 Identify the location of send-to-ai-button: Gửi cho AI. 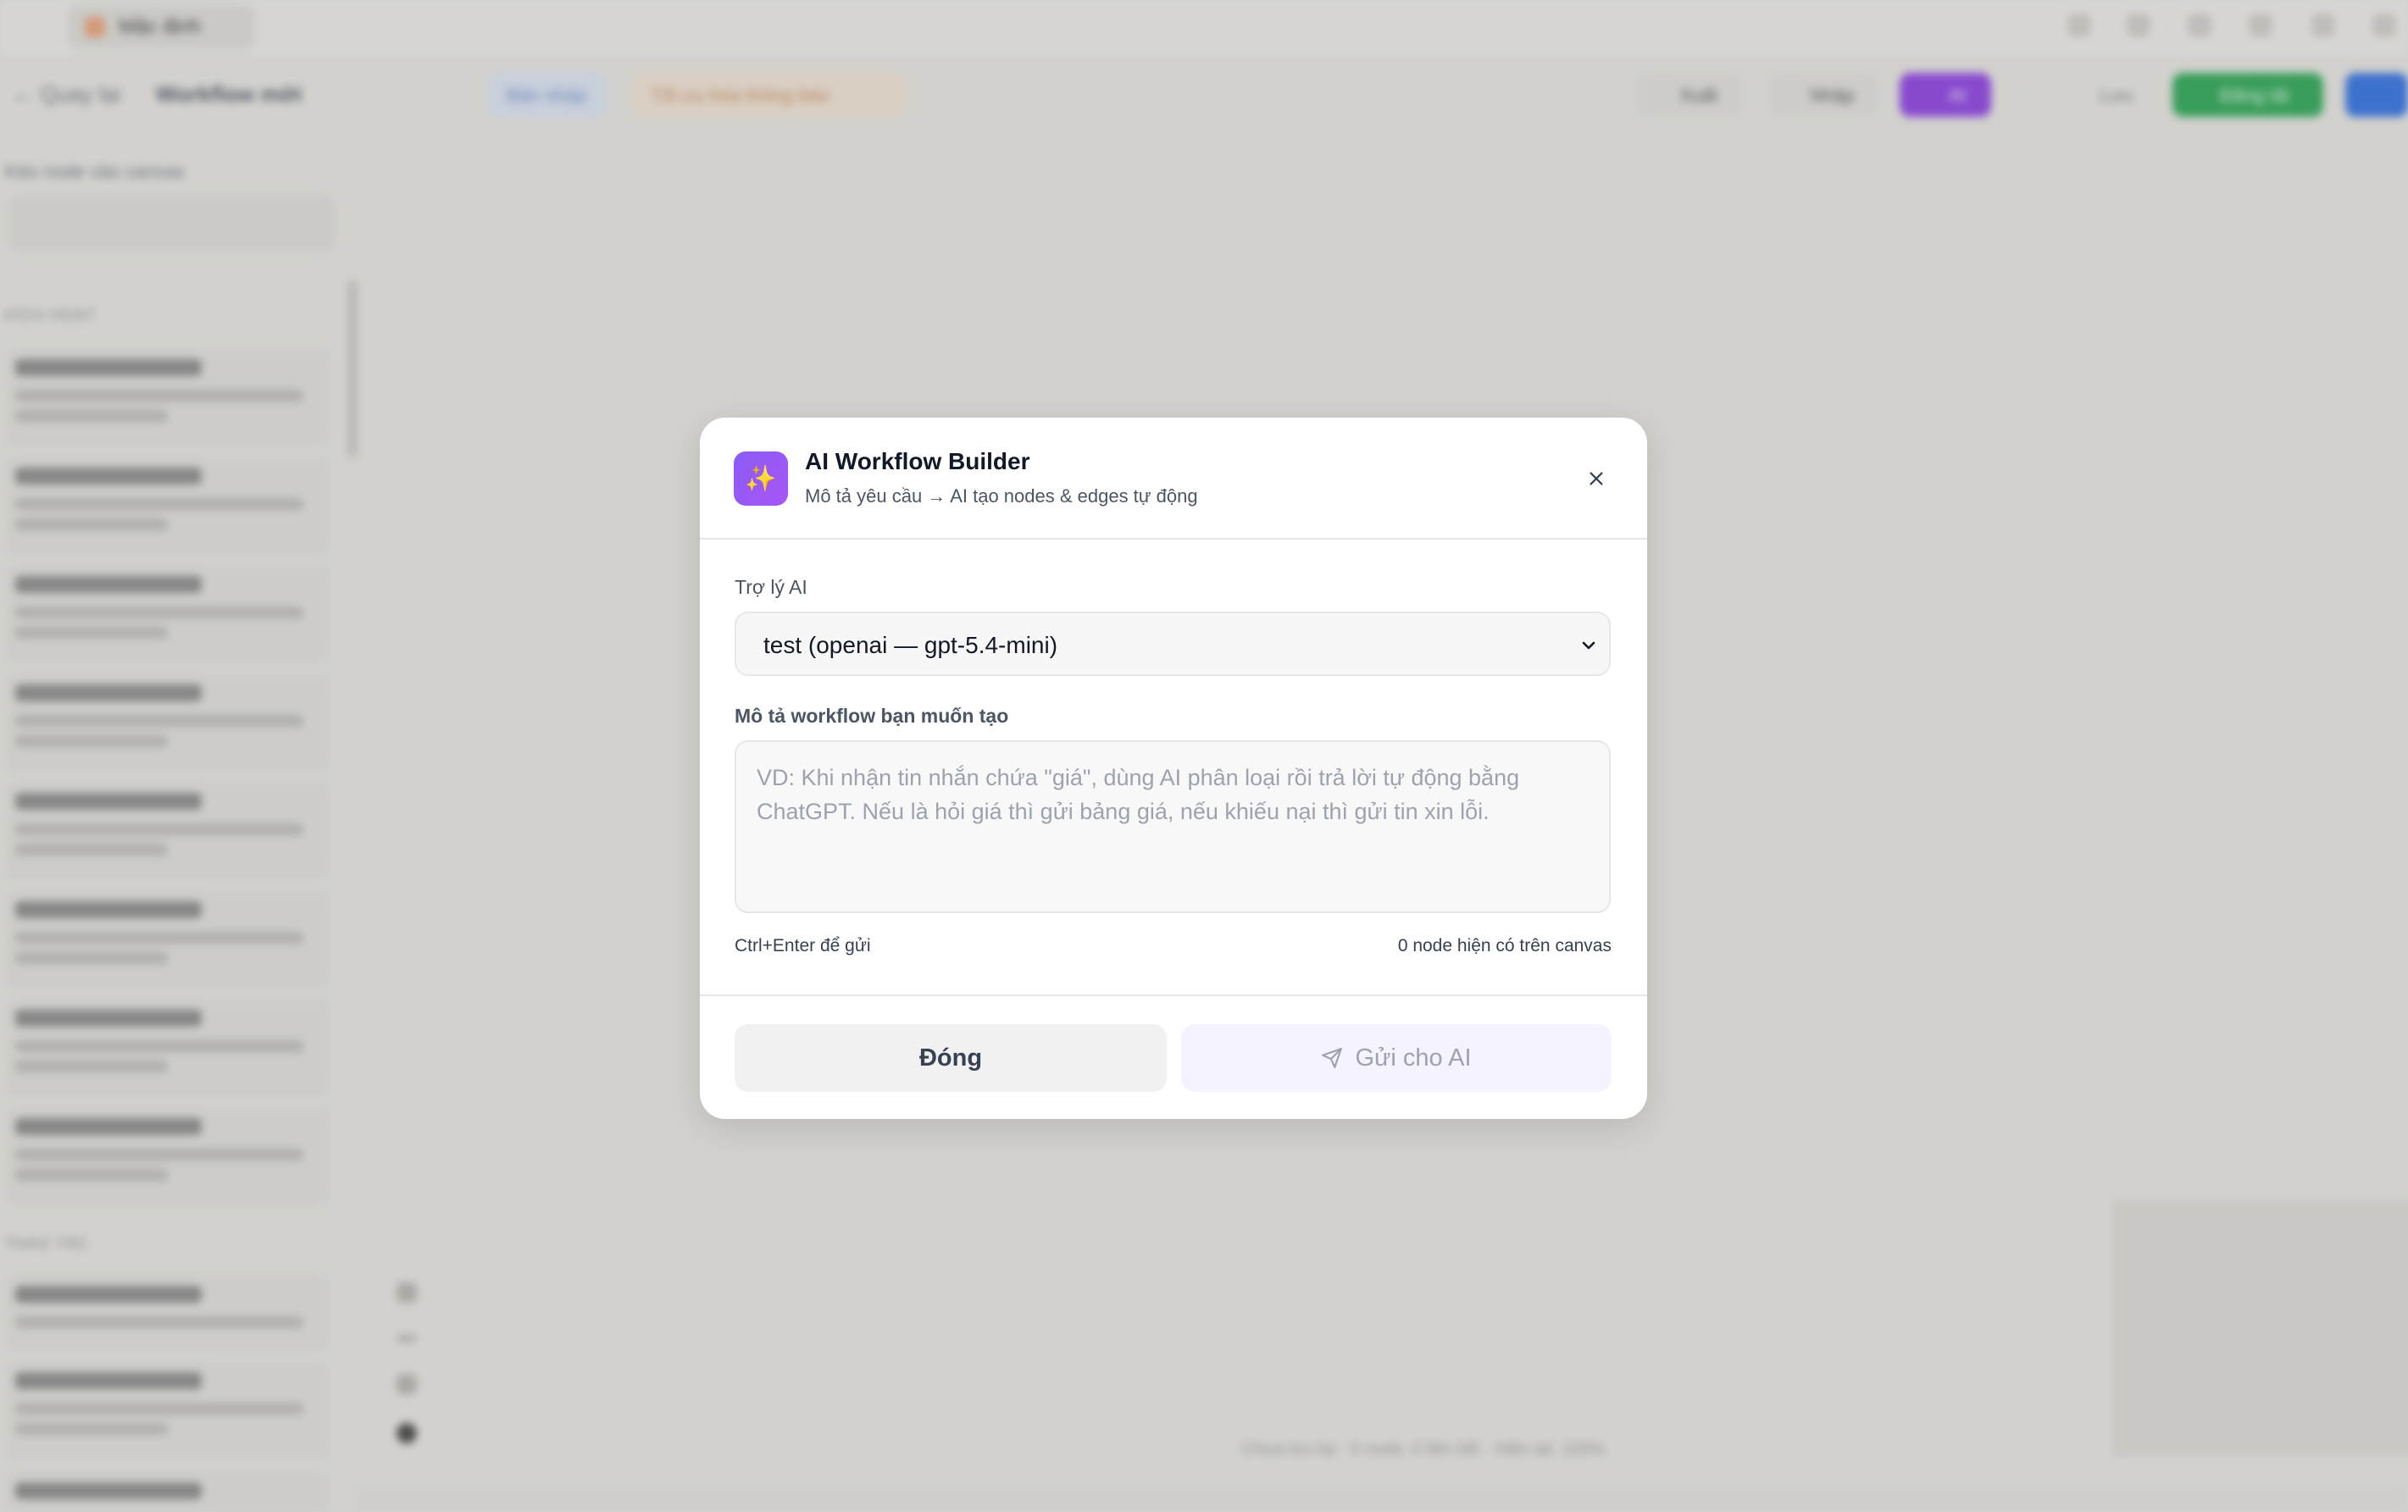
(1397, 1058).